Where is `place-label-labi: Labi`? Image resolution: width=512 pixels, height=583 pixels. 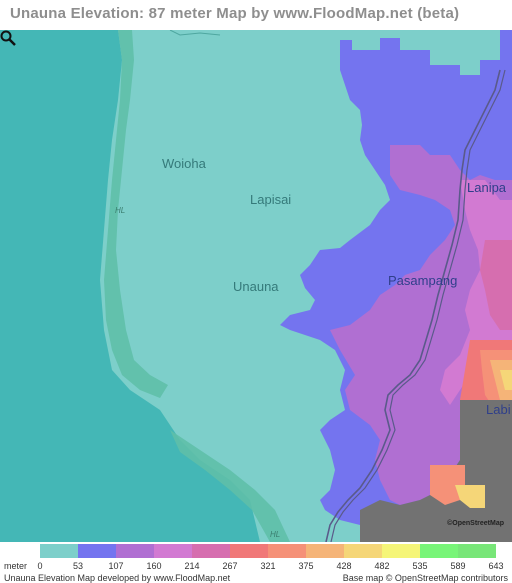
place-label-labi: Labi is located at coordinates (498, 409).